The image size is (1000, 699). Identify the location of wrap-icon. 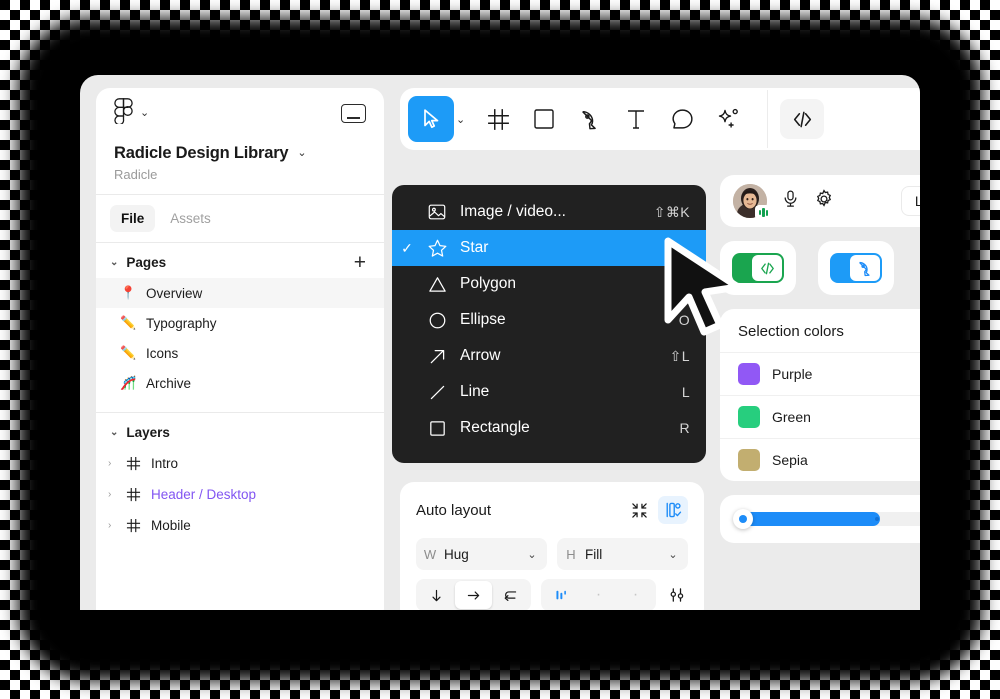
(510, 595).